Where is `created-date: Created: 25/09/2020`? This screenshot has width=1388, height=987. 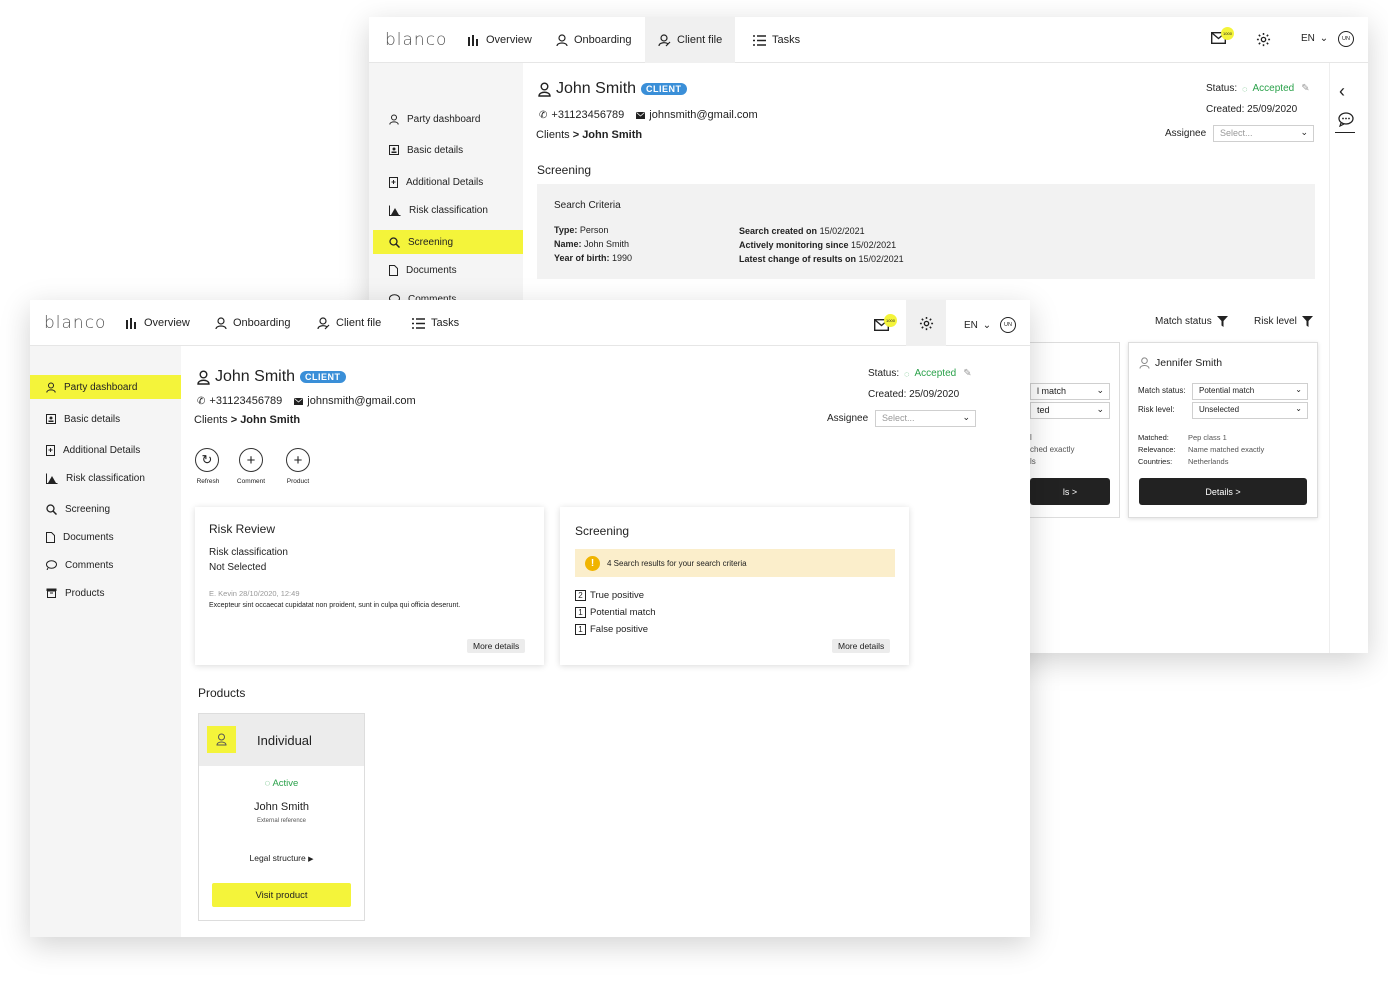
created-date: Created: 25/09/2020 is located at coordinates (1252, 109).